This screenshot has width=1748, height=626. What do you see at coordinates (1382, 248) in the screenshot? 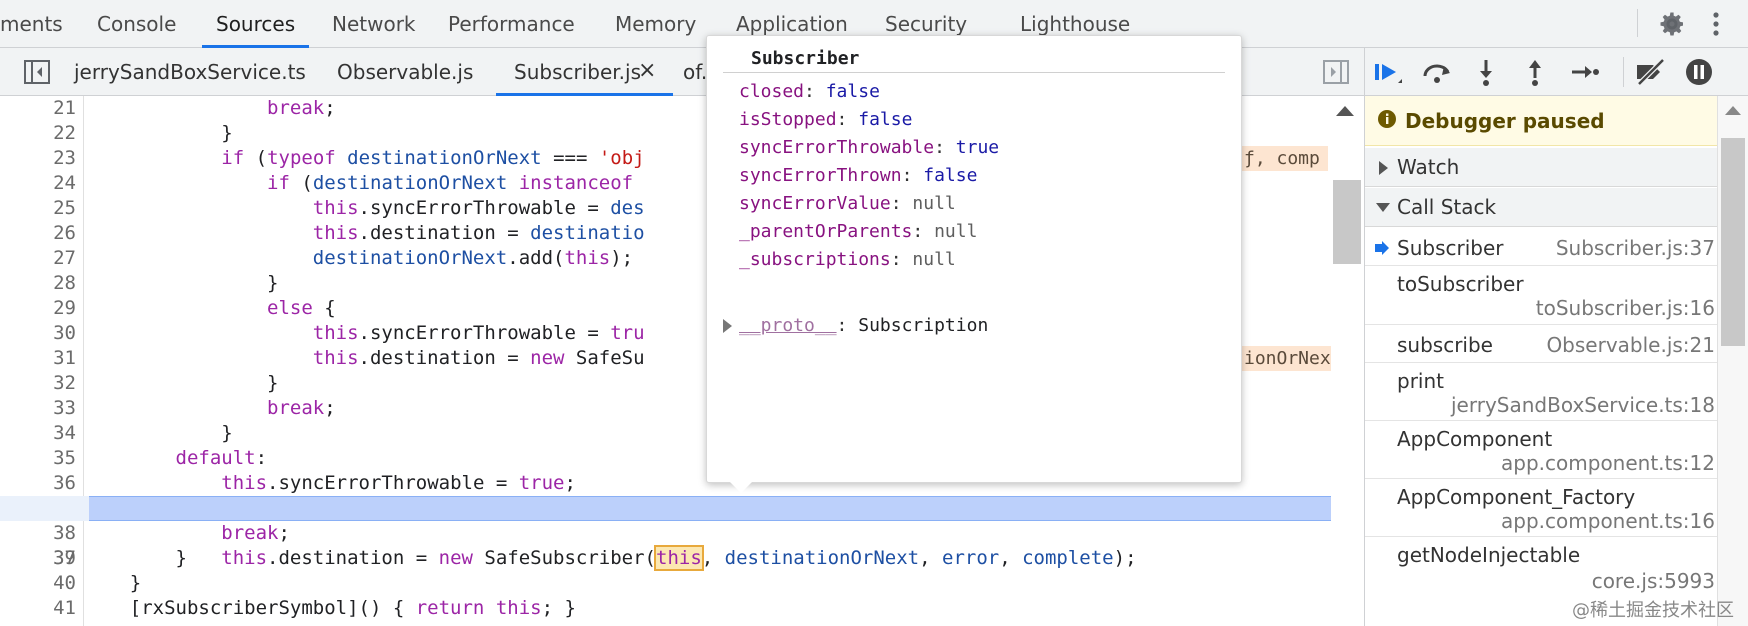
I see `current-frame-arrow-icon` at bounding box center [1382, 248].